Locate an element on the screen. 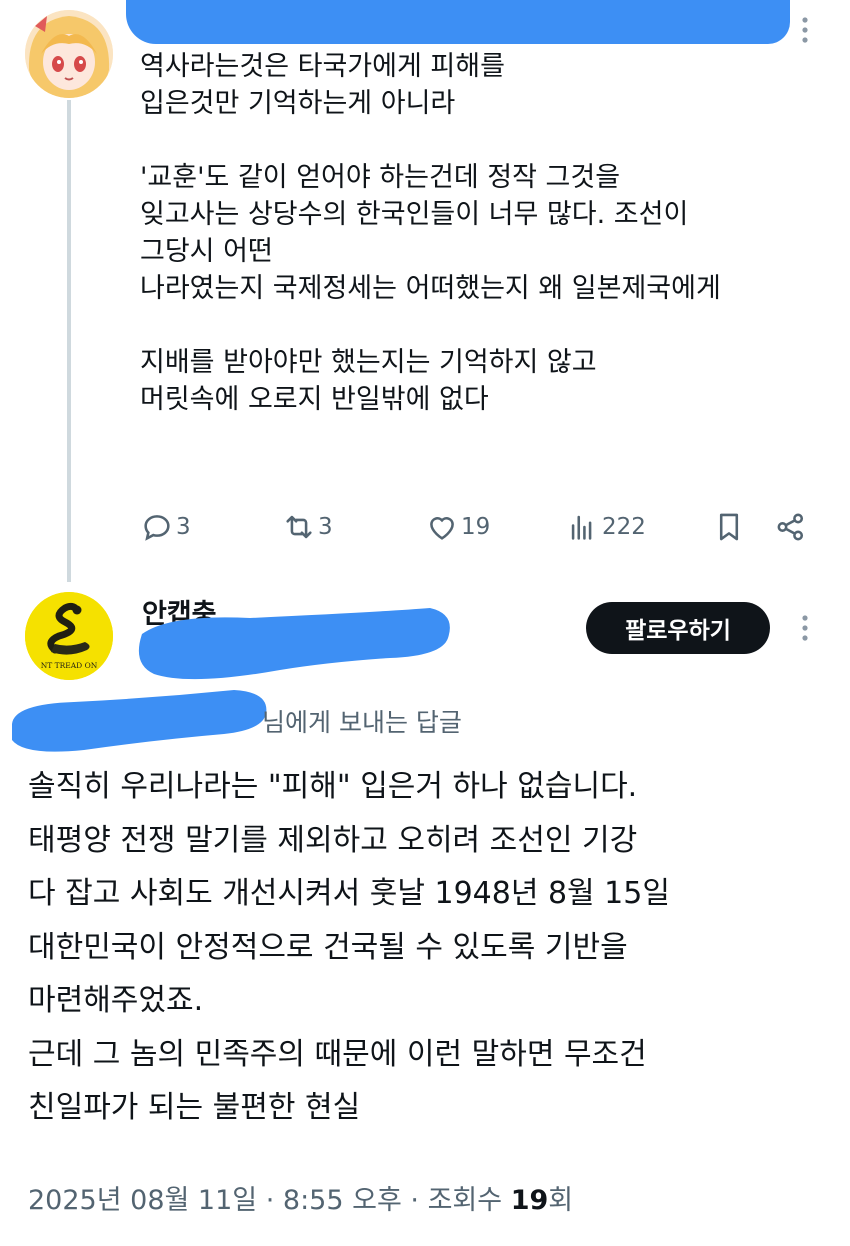 This screenshot has width=850, height=1246. like-button: 19 is located at coordinates (457, 527).